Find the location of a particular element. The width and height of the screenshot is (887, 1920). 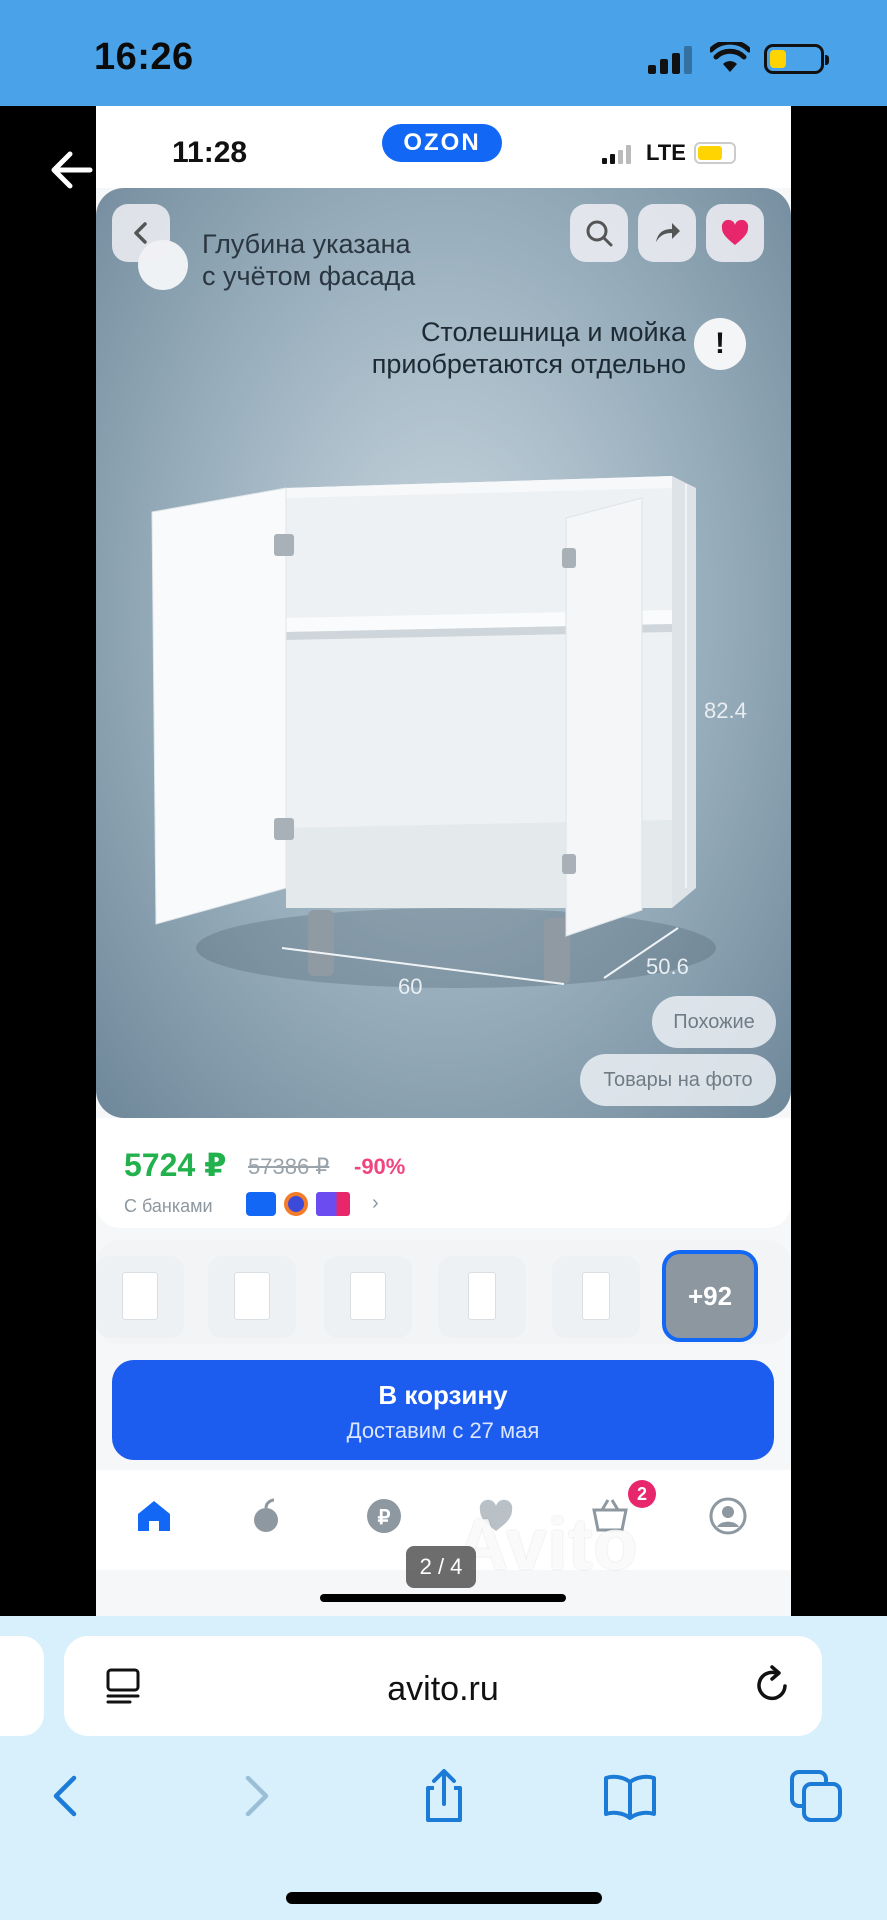

forward-icon is located at coordinates (256, 1796).